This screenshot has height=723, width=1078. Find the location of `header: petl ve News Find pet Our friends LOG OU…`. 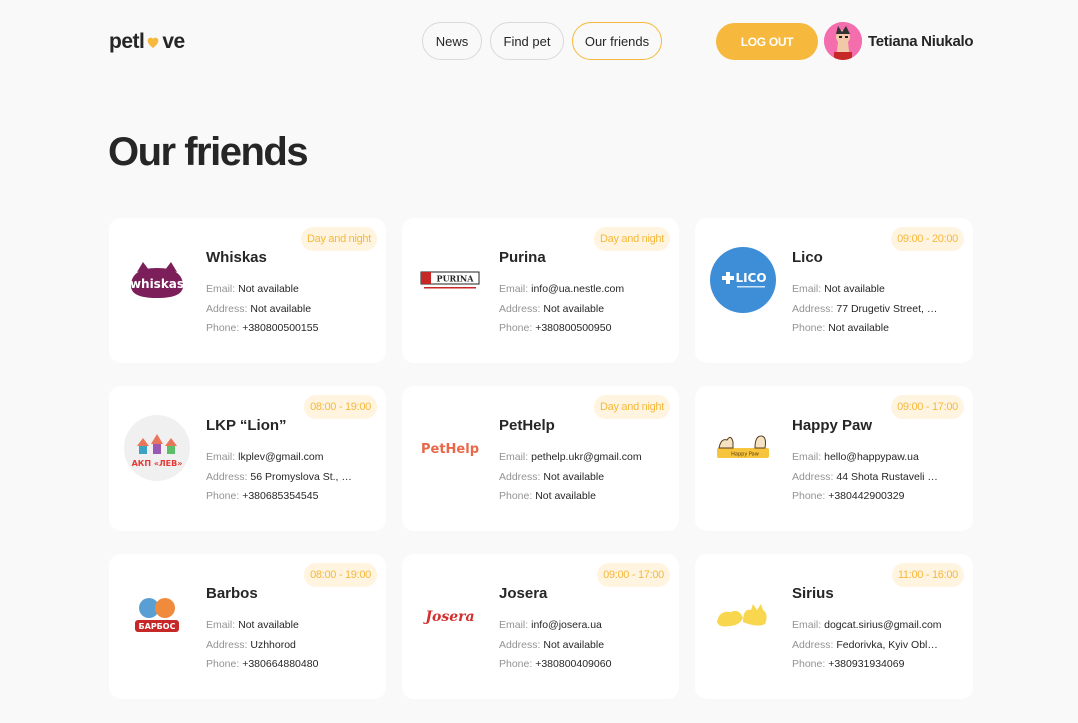

header: petl ve News Find pet Our friends LOG OU… is located at coordinates (539, 42).